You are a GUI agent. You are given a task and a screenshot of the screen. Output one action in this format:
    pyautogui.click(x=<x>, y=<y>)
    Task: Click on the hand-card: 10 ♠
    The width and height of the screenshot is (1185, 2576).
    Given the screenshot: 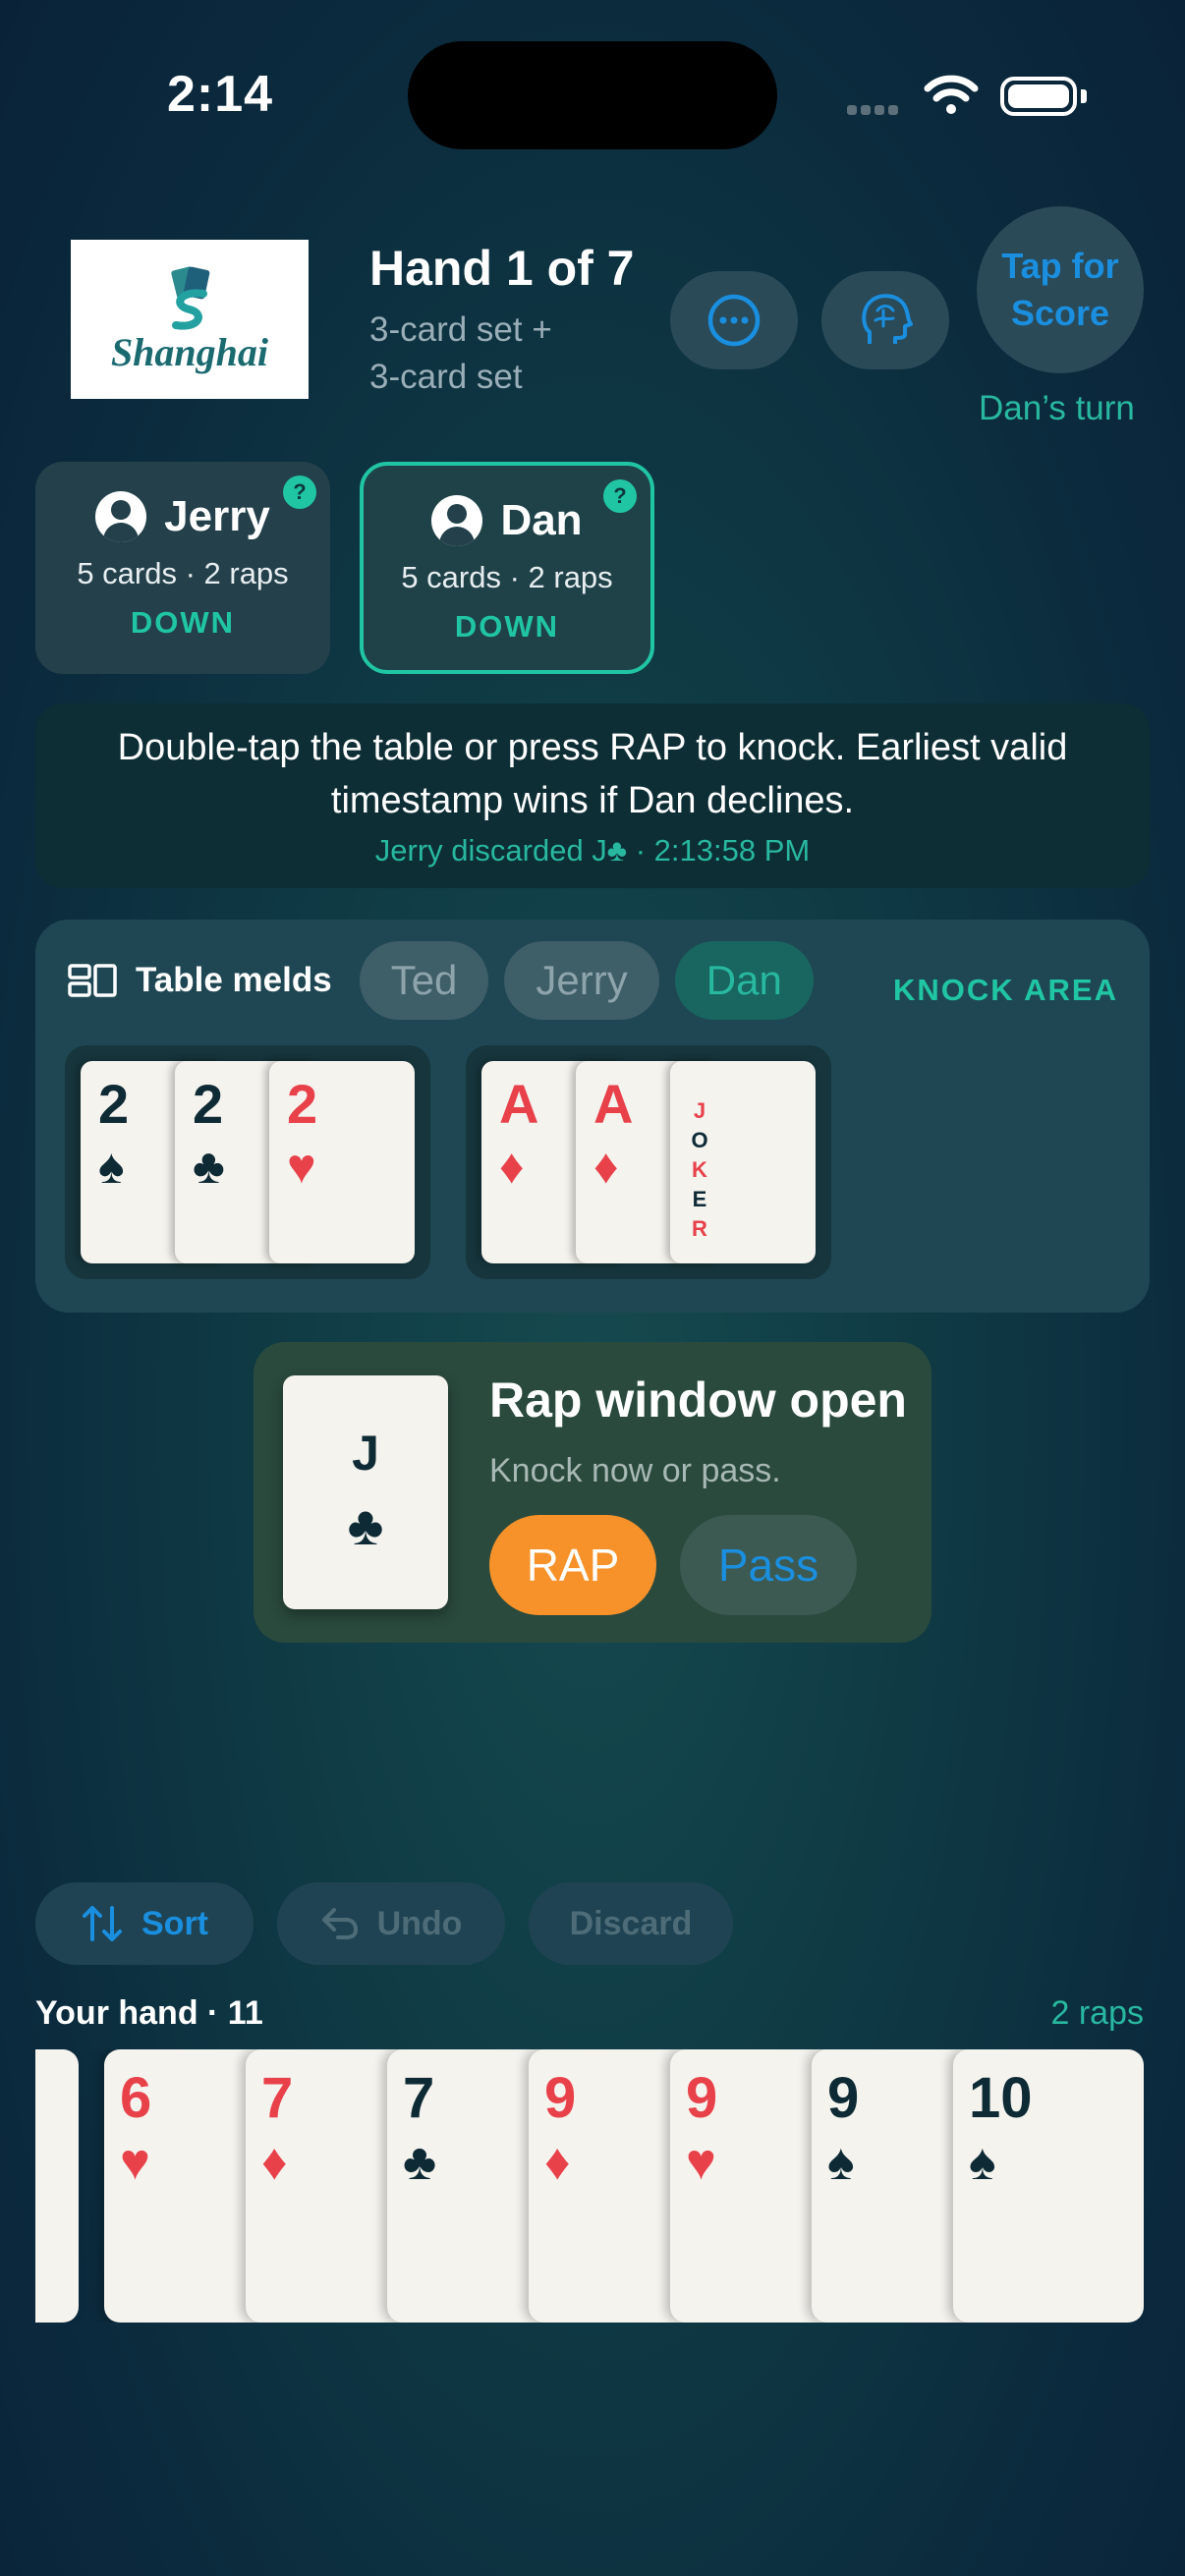 What is the action you would take?
    pyautogui.click(x=1049, y=2186)
    